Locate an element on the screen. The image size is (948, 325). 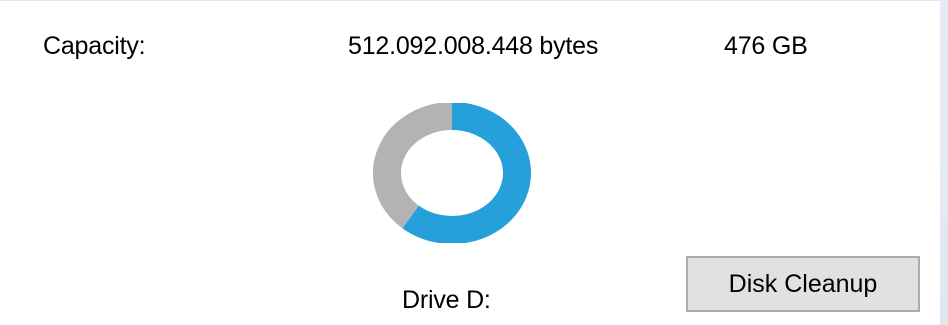
disk-cleanup-button: Disk Cleanup is located at coordinates (803, 284).